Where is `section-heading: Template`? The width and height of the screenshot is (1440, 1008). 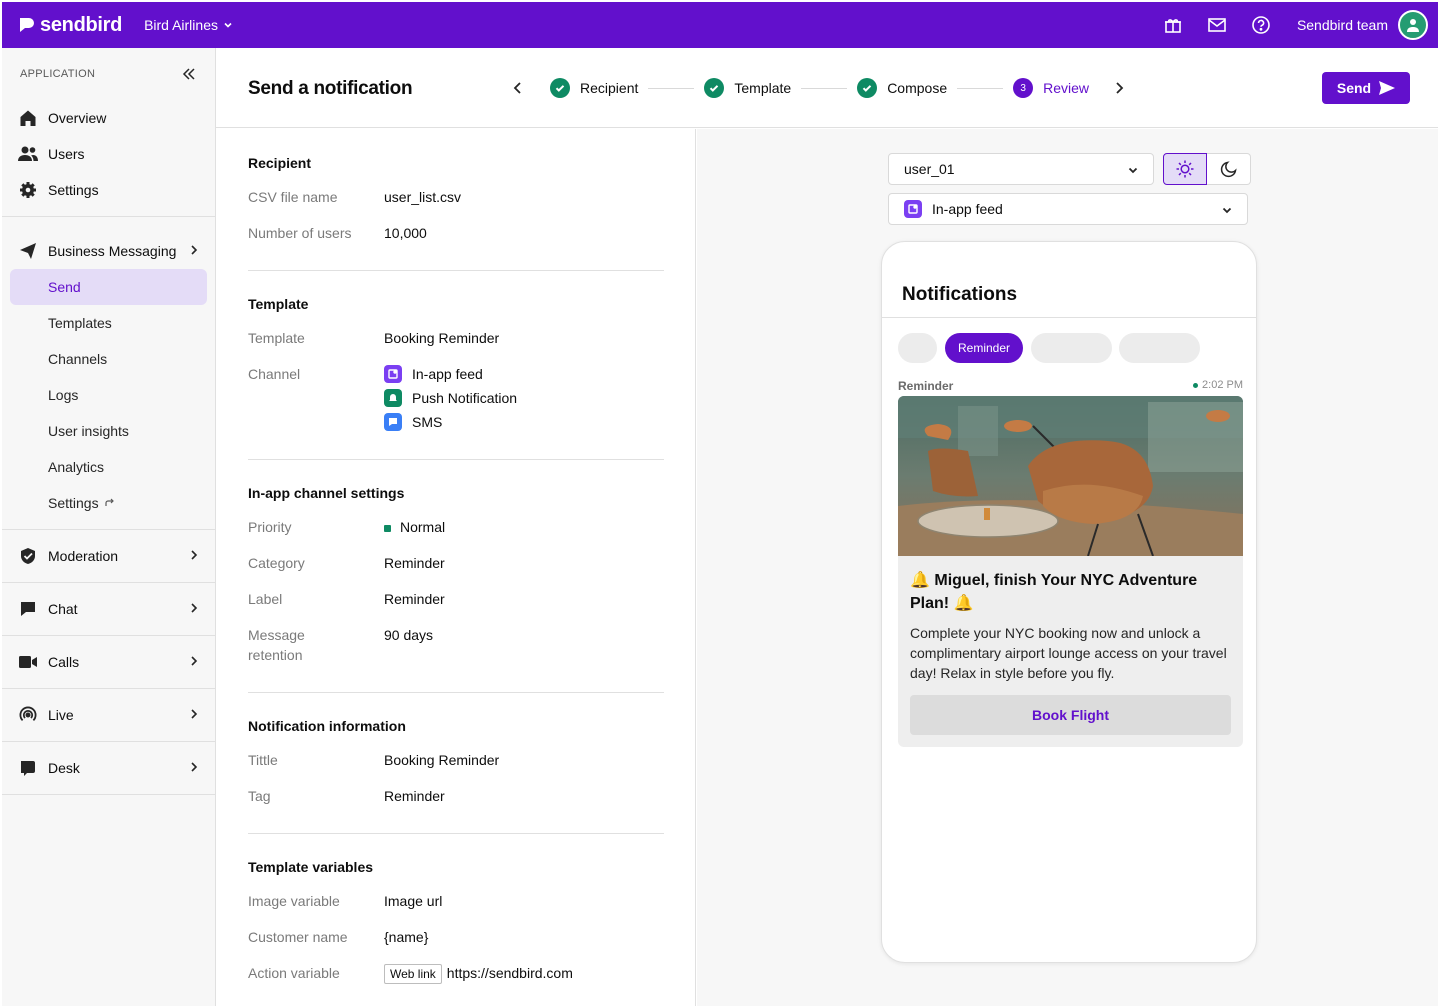
section-heading: Template is located at coordinates (278, 304).